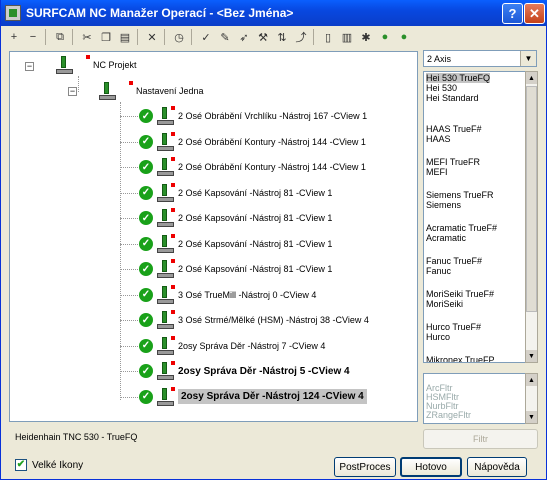 Image resolution: width=547 pixels, height=480 pixels. Describe the element at coordinates (439, 58) in the screenshot. I see `axis-select-value: 2 Axis` at that location.